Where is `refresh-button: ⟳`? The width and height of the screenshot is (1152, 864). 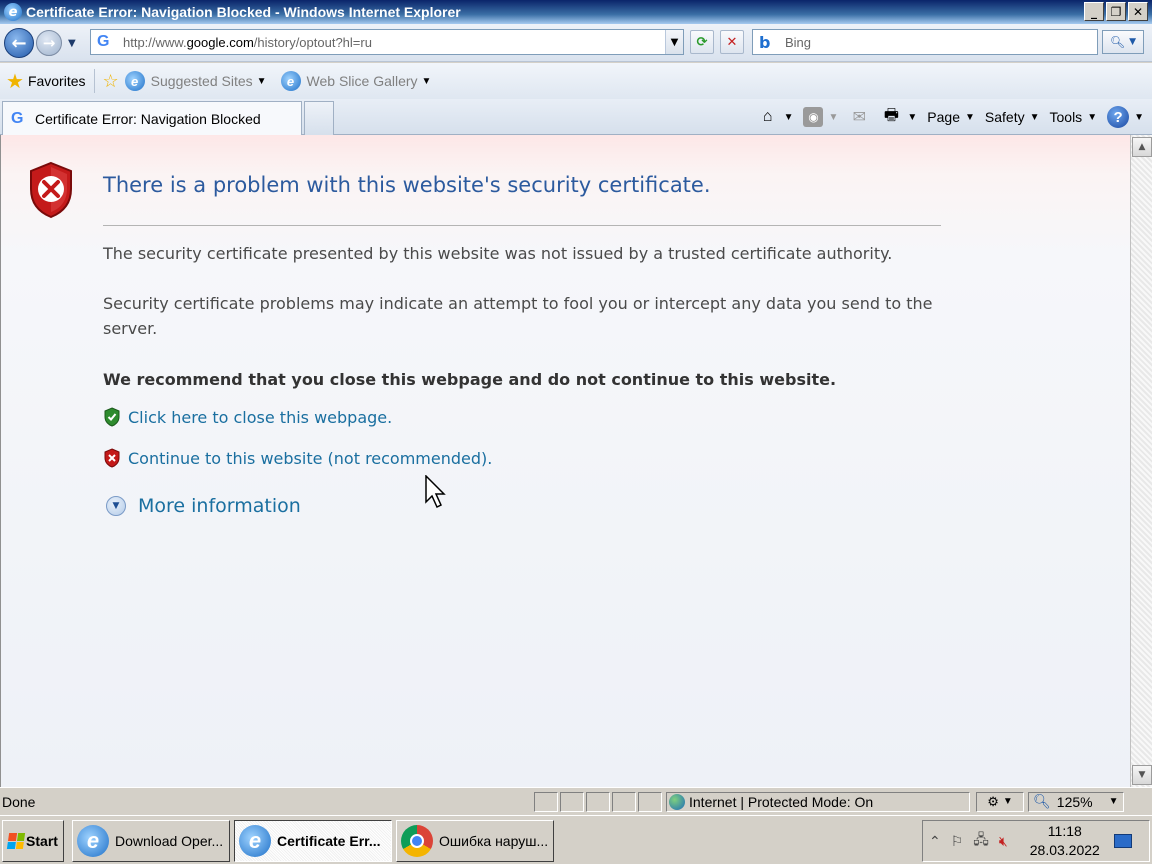 refresh-button: ⟳ is located at coordinates (702, 42).